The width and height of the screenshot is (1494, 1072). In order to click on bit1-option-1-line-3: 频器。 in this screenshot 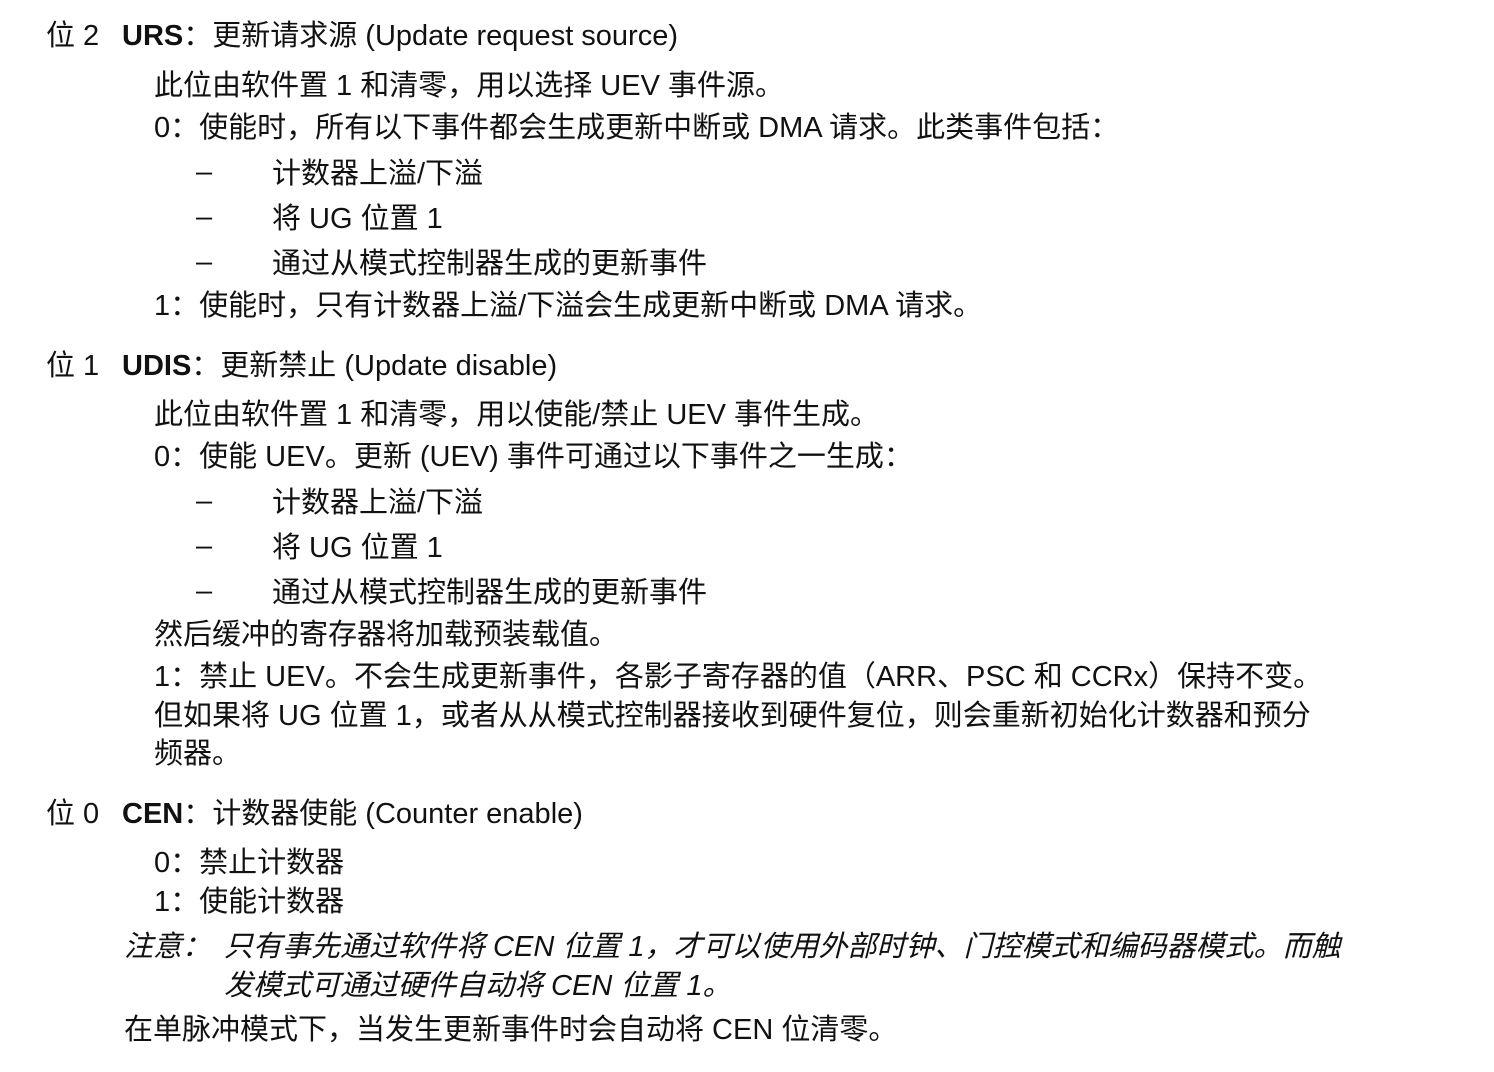, I will do `click(198, 754)`.